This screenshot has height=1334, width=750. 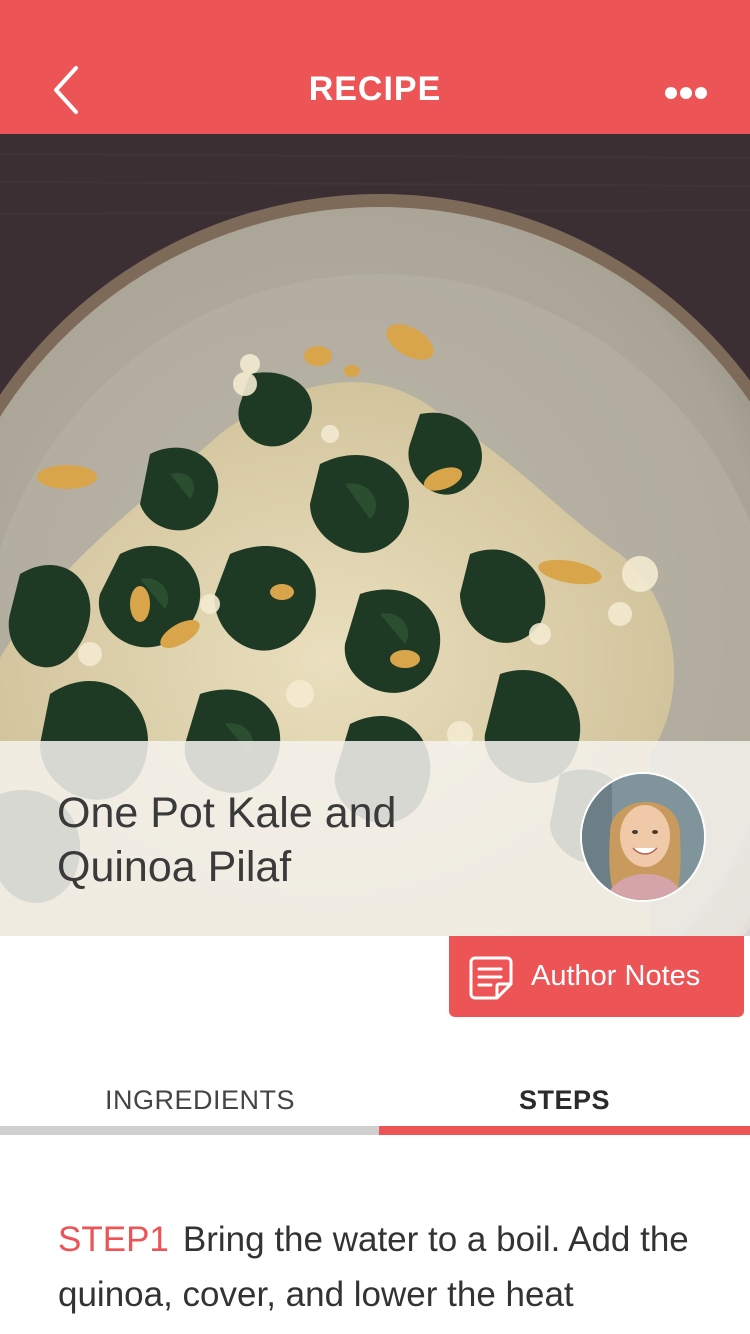 I want to click on header-bar: RECIPE, so click(x=375, y=67).